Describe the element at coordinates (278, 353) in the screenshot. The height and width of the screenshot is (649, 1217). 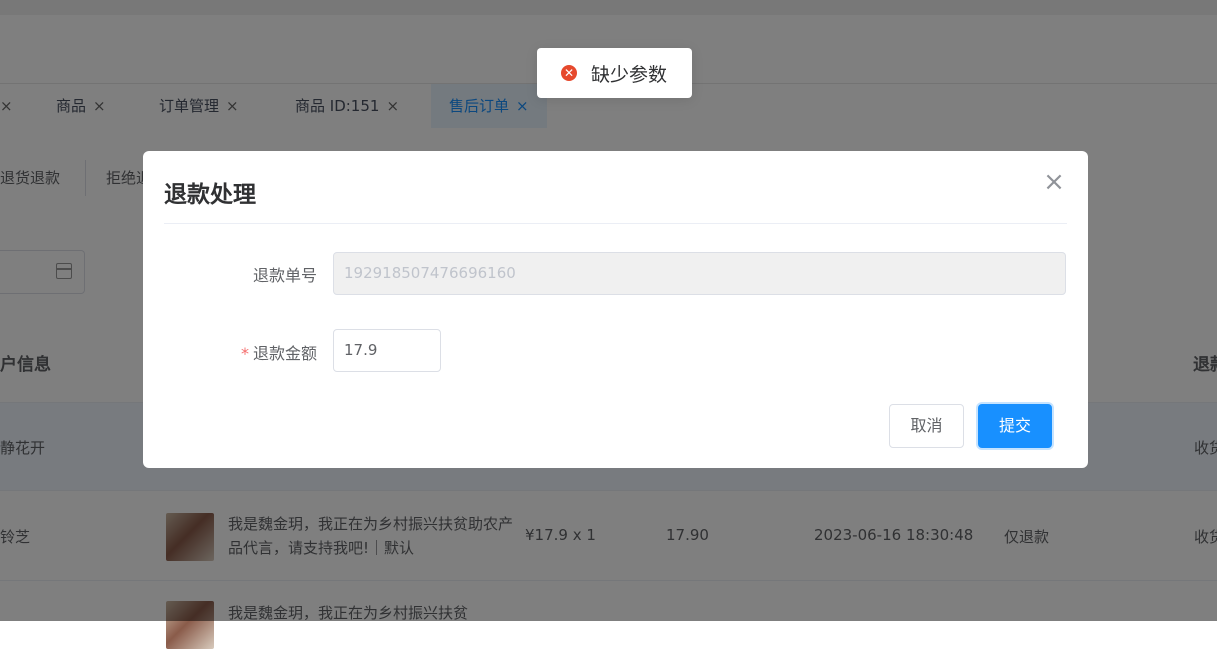
I see `refund-amount-label: * 退款金额` at that location.